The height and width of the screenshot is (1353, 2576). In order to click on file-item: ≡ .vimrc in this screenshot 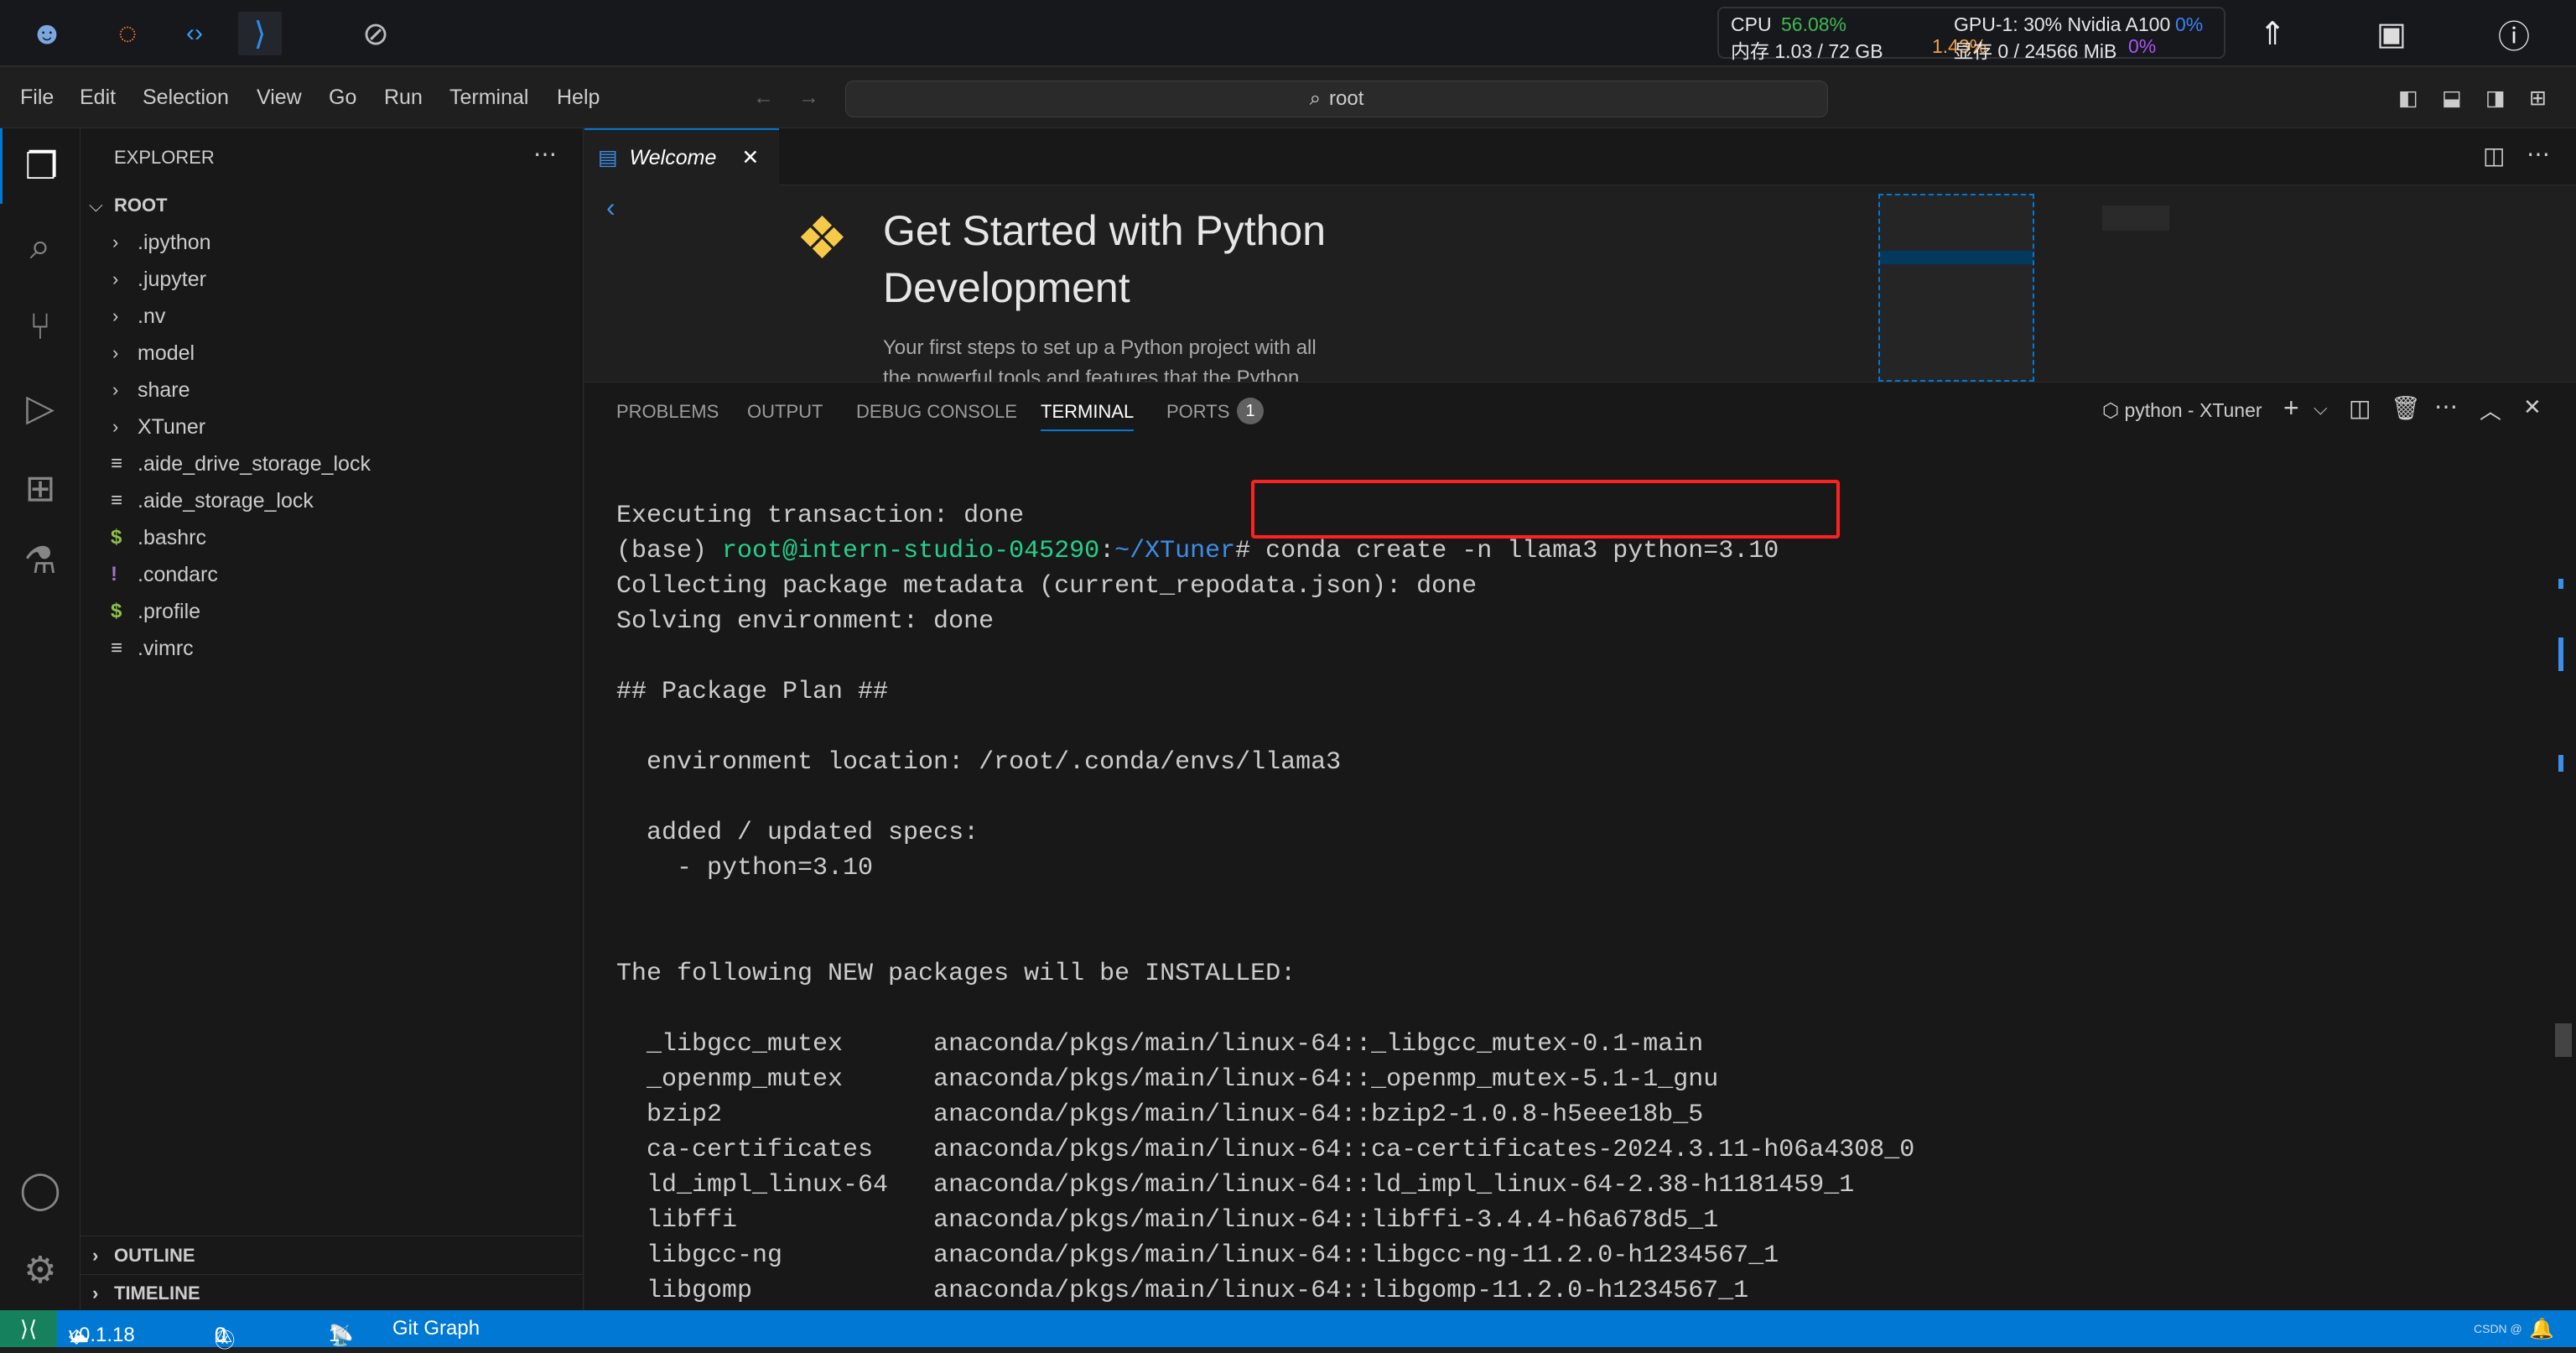, I will do `click(332, 648)`.